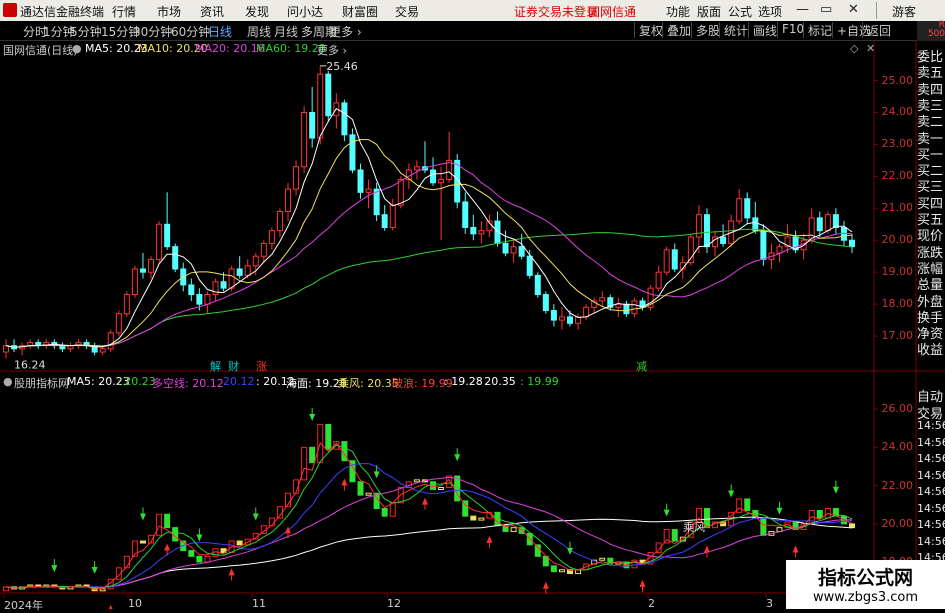 The image size is (945, 613). Describe the element at coordinates (897, 272) in the screenshot. I see `main-ytick-6: 19.00` at that location.